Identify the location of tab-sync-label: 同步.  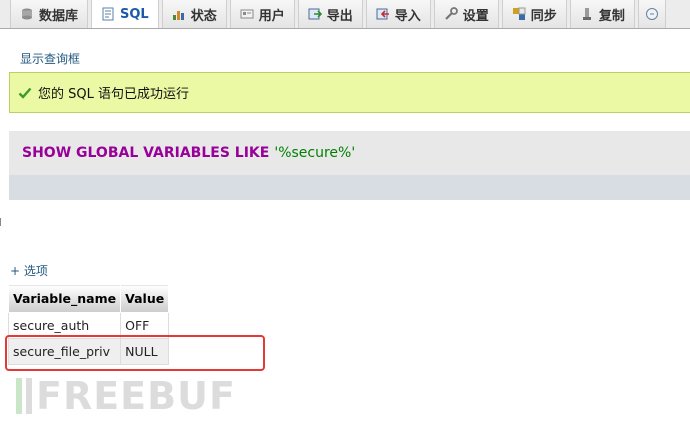
(543, 16).